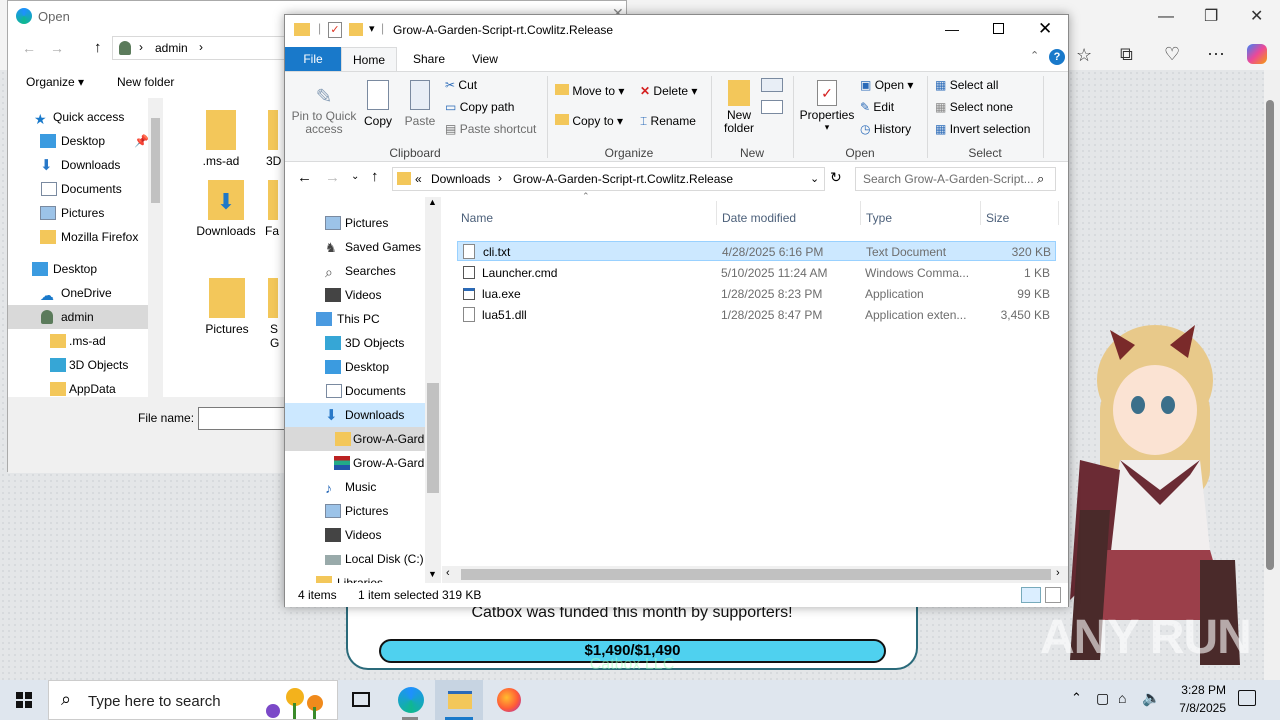 The image size is (1280, 720). What do you see at coordinates (814, 178) in the screenshot?
I see `address-dropdown-icon: ⌄` at bounding box center [814, 178].